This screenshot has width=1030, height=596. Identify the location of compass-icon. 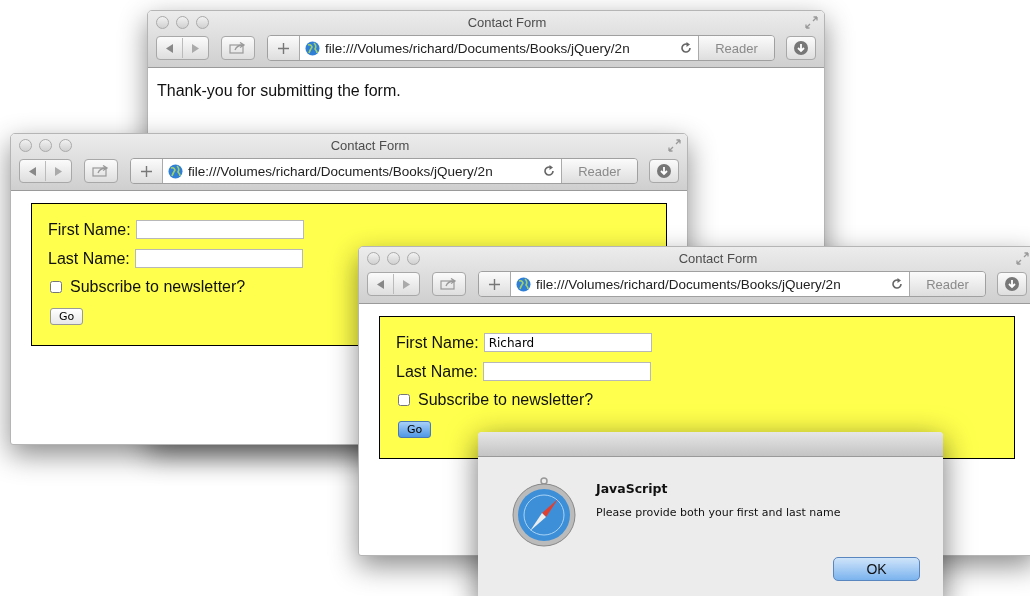
(544, 511).